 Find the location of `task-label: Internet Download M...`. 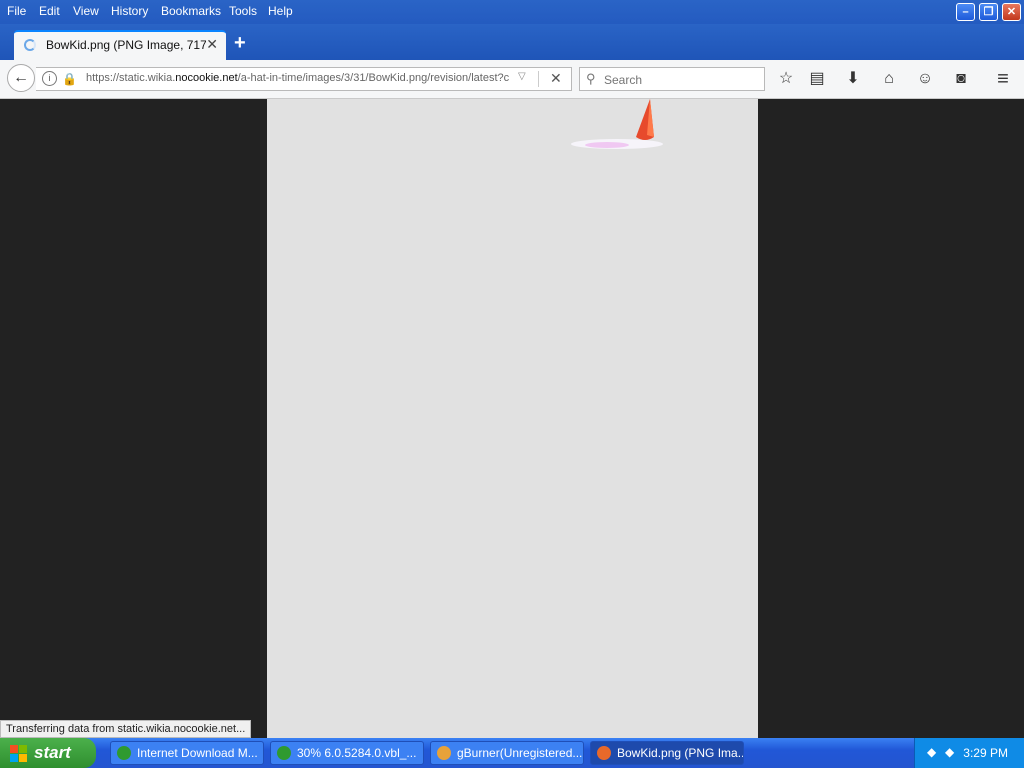

task-label: Internet Download M... is located at coordinates (197, 753).